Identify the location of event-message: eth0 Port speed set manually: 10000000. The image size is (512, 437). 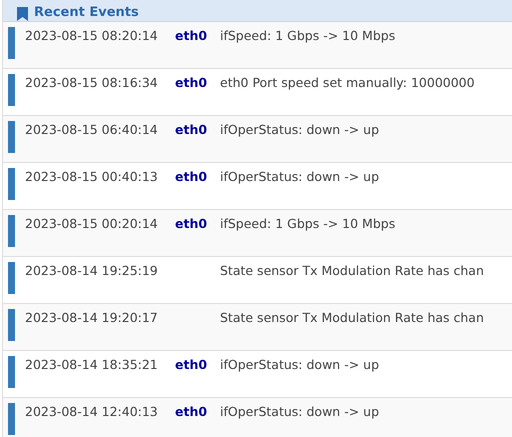
(347, 83).